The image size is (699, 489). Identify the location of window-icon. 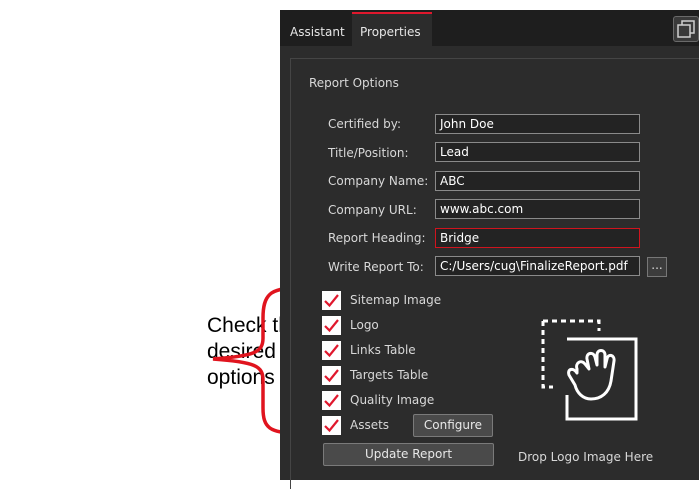
(686, 29).